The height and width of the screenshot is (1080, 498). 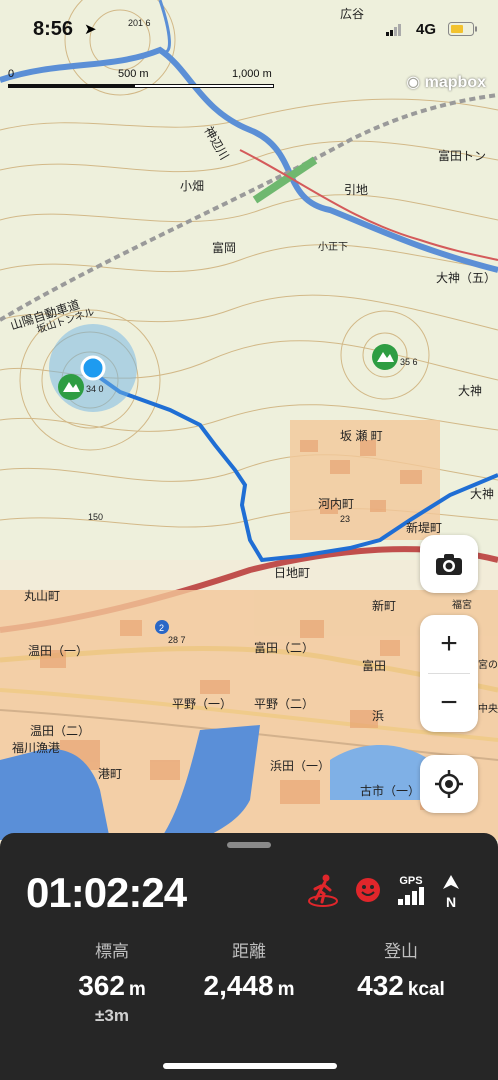 What do you see at coordinates (112, 1015) in the screenshot?
I see `metric-accuracy: ±3m` at bounding box center [112, 1015].